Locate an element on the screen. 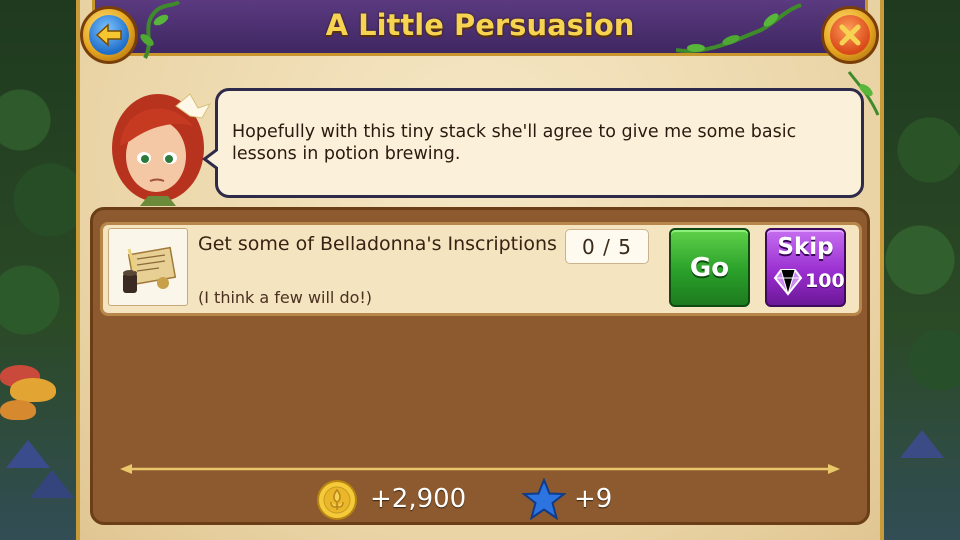  quest-subtitle: (I think a few will do!) is located at coordinates (285, 297).